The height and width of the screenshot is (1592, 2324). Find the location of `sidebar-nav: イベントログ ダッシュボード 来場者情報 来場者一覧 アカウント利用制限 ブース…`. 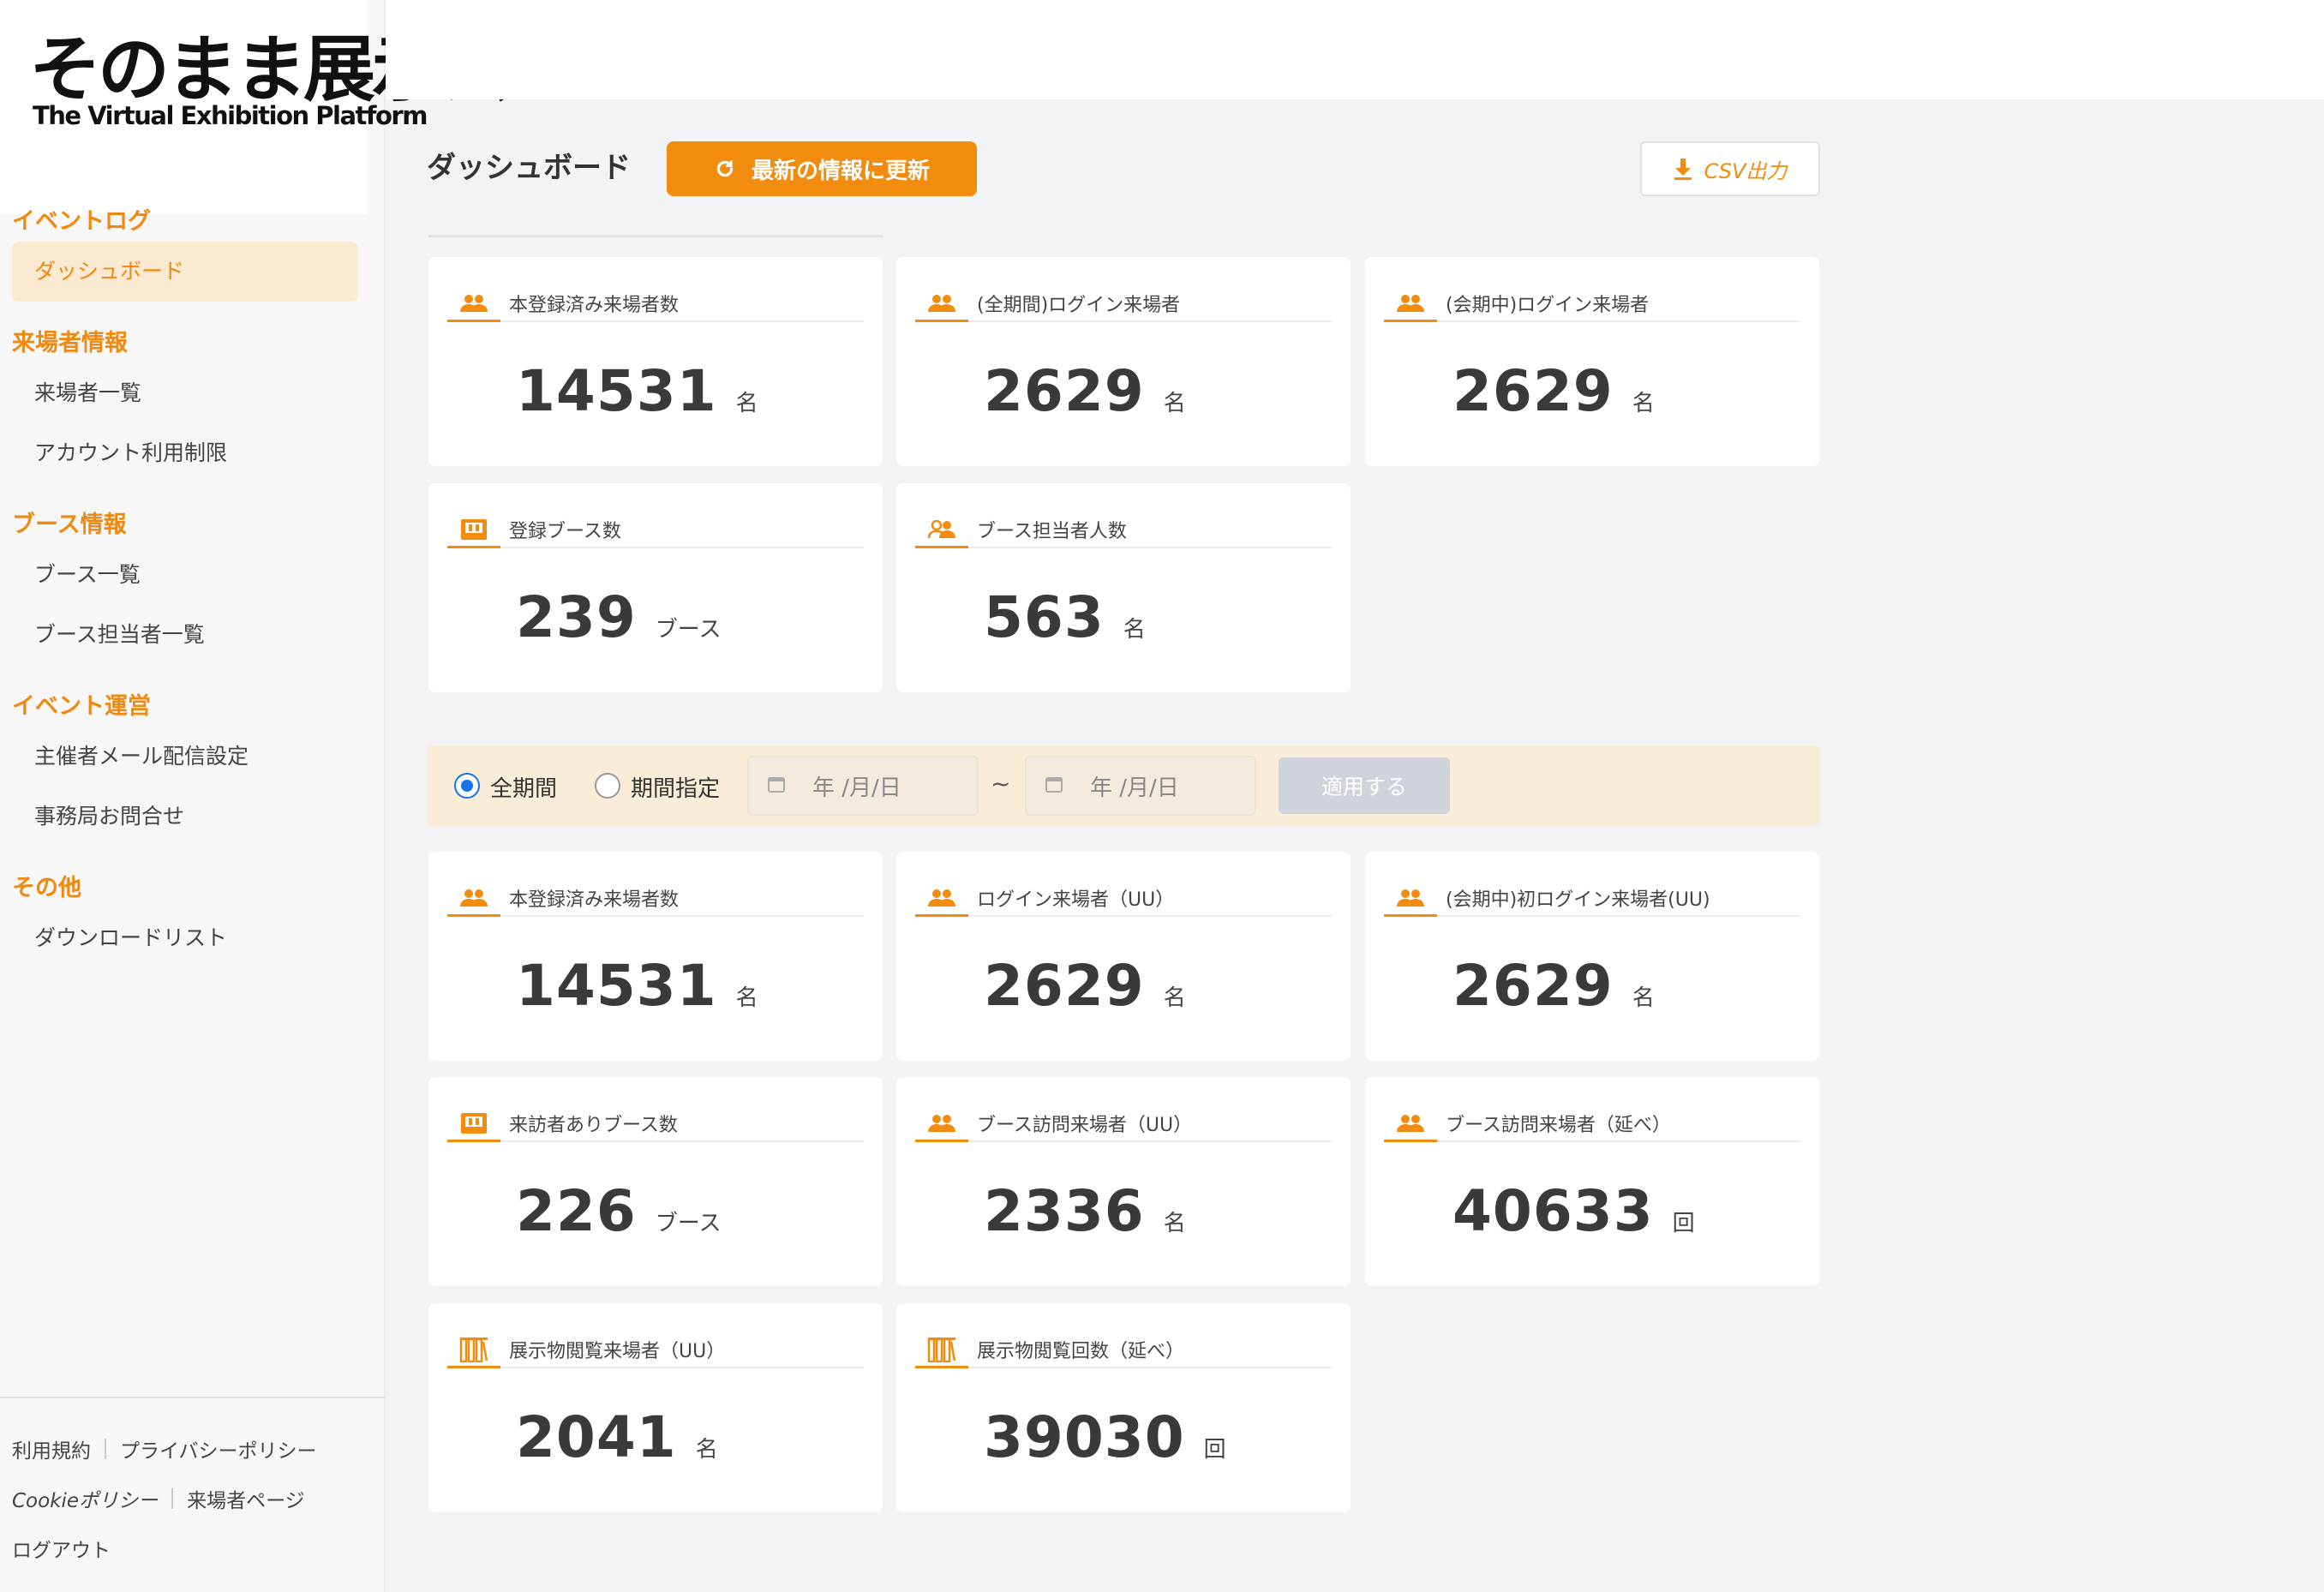

sidebar-nav: イベントログ ダッシュボード 来場者情報 来場者一覧 アカウント利用制限 ブース… is located at coordinates (193, 585).